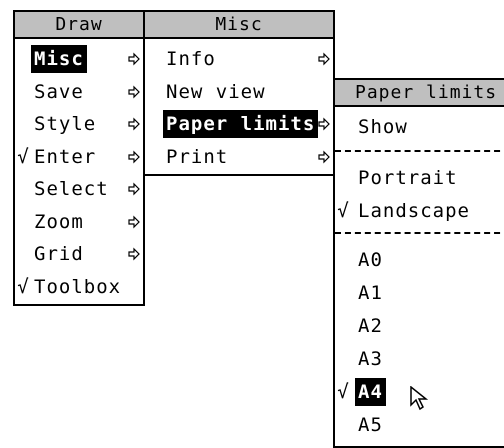 This screenshot has height=448, width=504. What do you see at coordinates (59, 91) in the screenshot?
I see `menu-item-save-label: Save` at bounding box center [59, 91].